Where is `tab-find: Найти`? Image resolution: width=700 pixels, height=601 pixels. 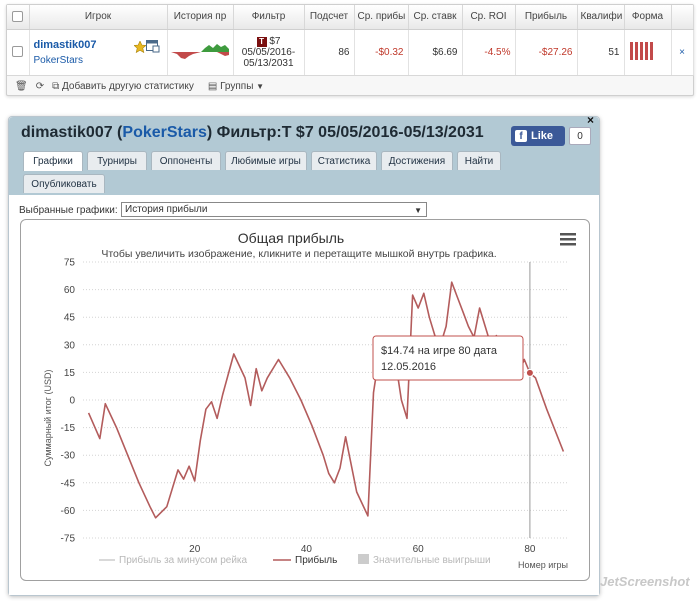 tab-find: Найти is located at coordinates (479, 160).